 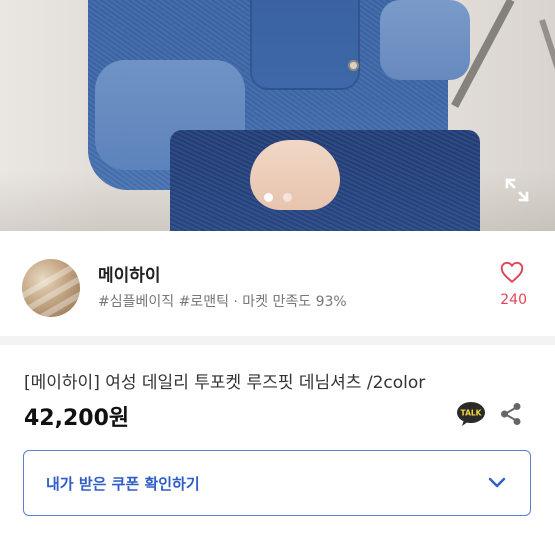 What do you see at coordinates (425, 40) in the screenshot?
I see `photo-sleeve` at bounding box center [425, 40].